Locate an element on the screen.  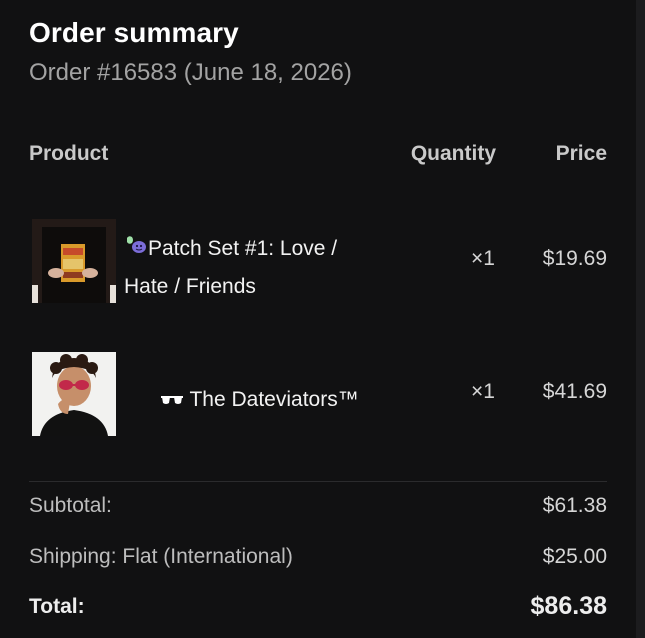
product-name-dateviators: The Dateviators™ is located at coordinates (259, 400).